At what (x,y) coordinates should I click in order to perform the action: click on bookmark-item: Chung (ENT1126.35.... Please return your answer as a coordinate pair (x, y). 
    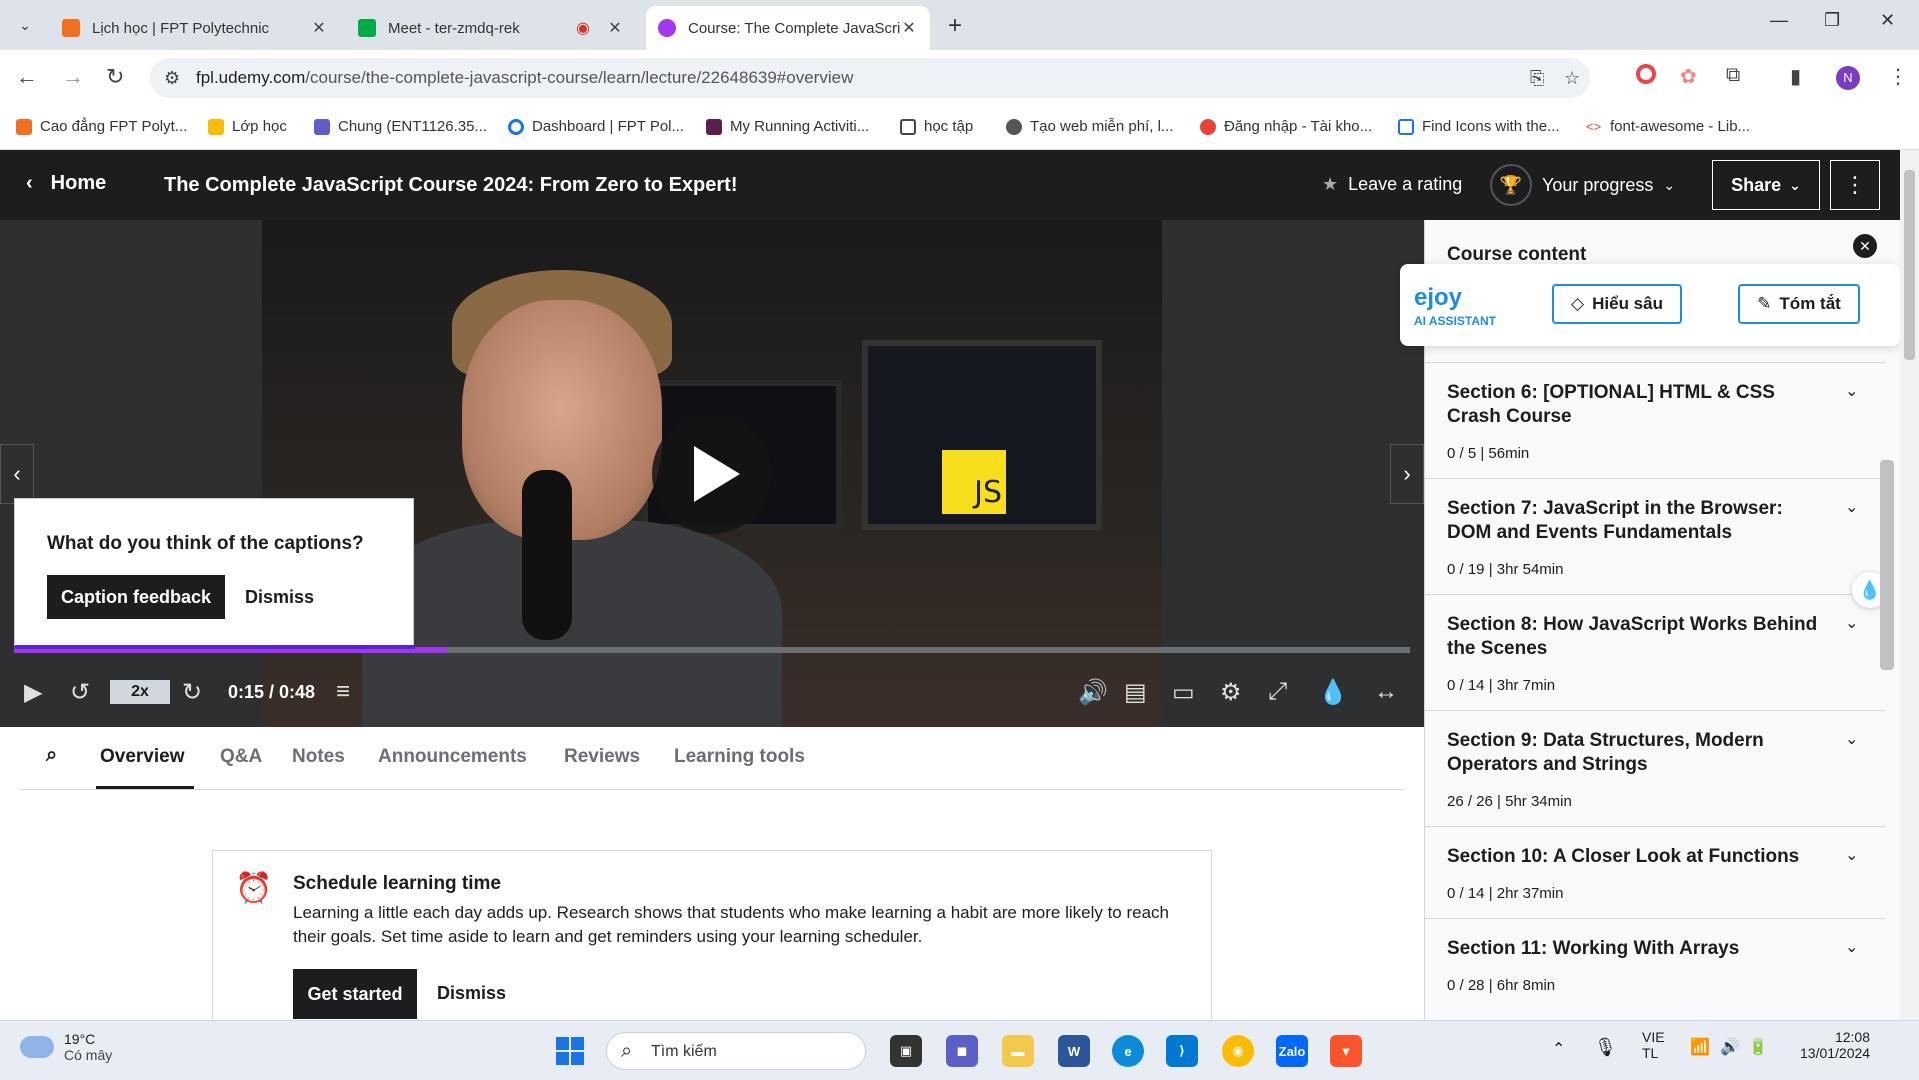
    Looking at the image, I should click on (400, 126).